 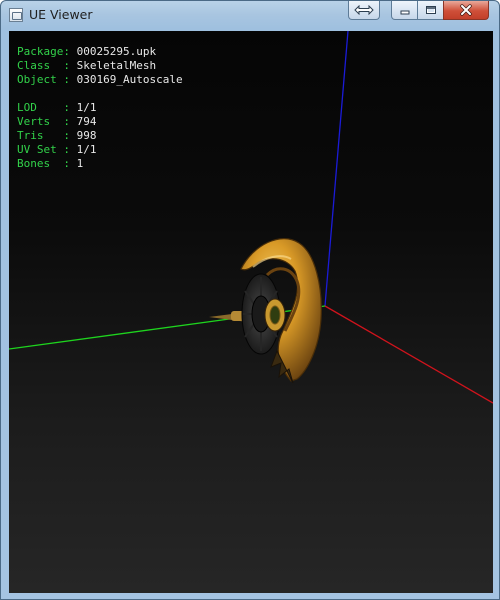 I want to click on resize-button, so click(x=364, y=10).